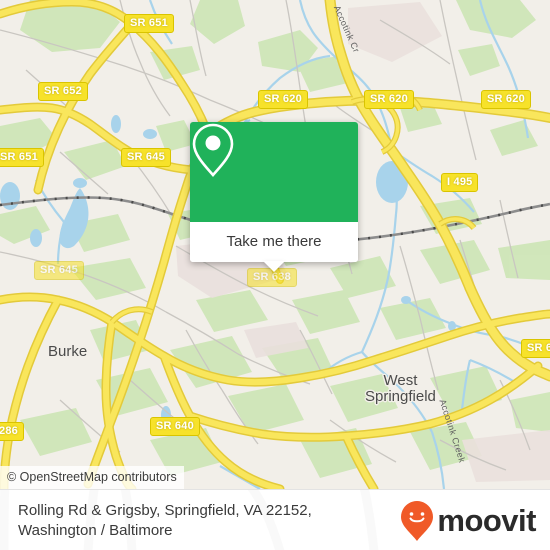 This screenshot has width=550, height=550. What do you see at coordinates (213, 150) in the screenshot?
I see `map-pin-icon` at bounding box center [213, 150].